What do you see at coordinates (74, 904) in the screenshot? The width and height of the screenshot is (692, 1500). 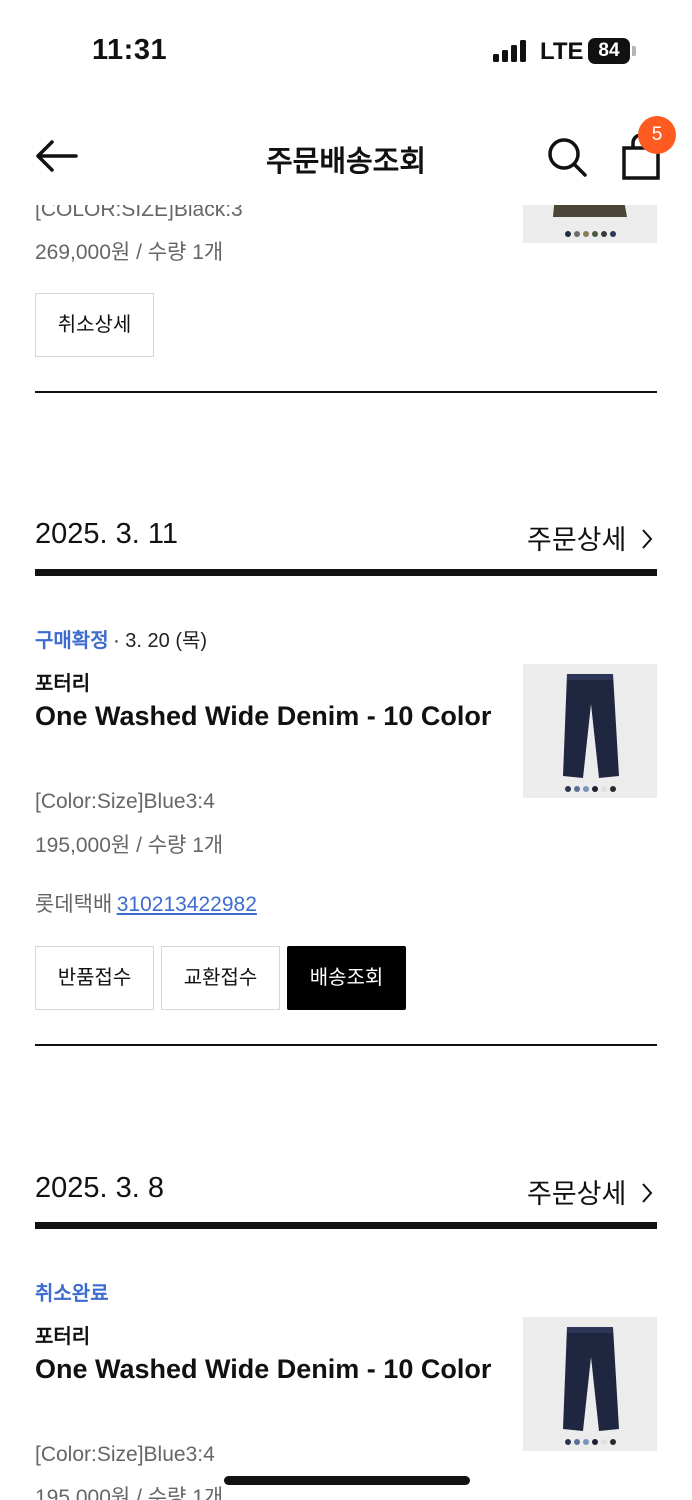 I see `carrier-name: 롯데택배` at bounding box center [74, 904].